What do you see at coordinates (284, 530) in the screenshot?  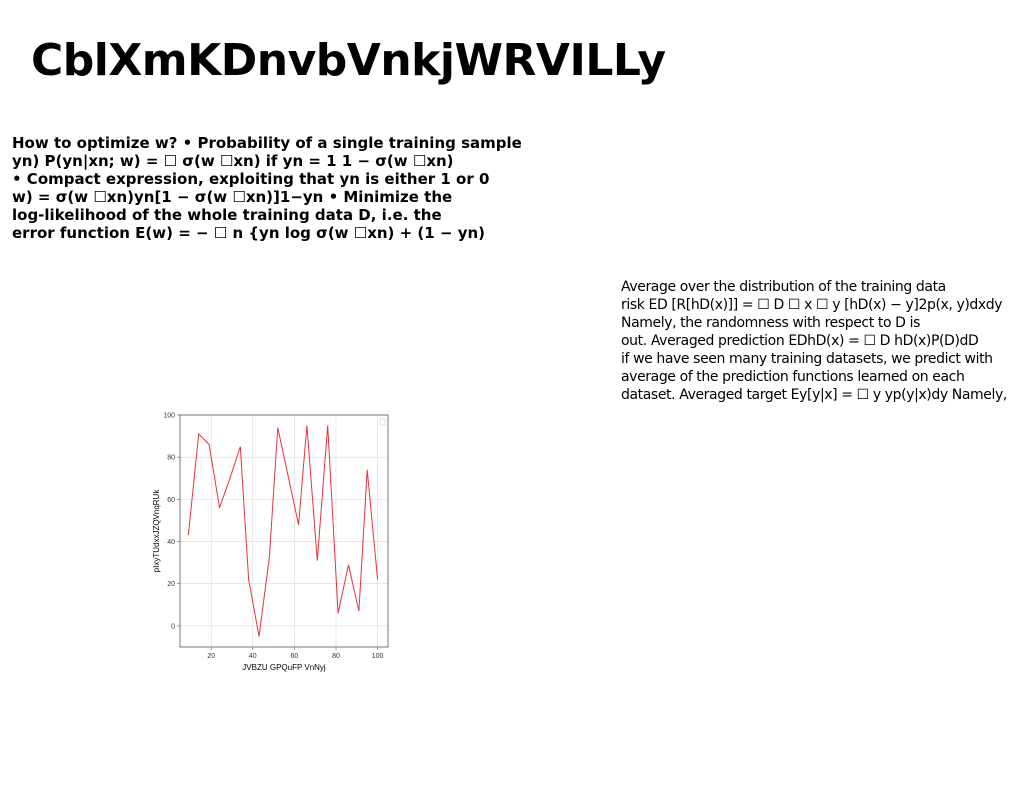 I see `chart-grid` at bounding box center [284, 530].